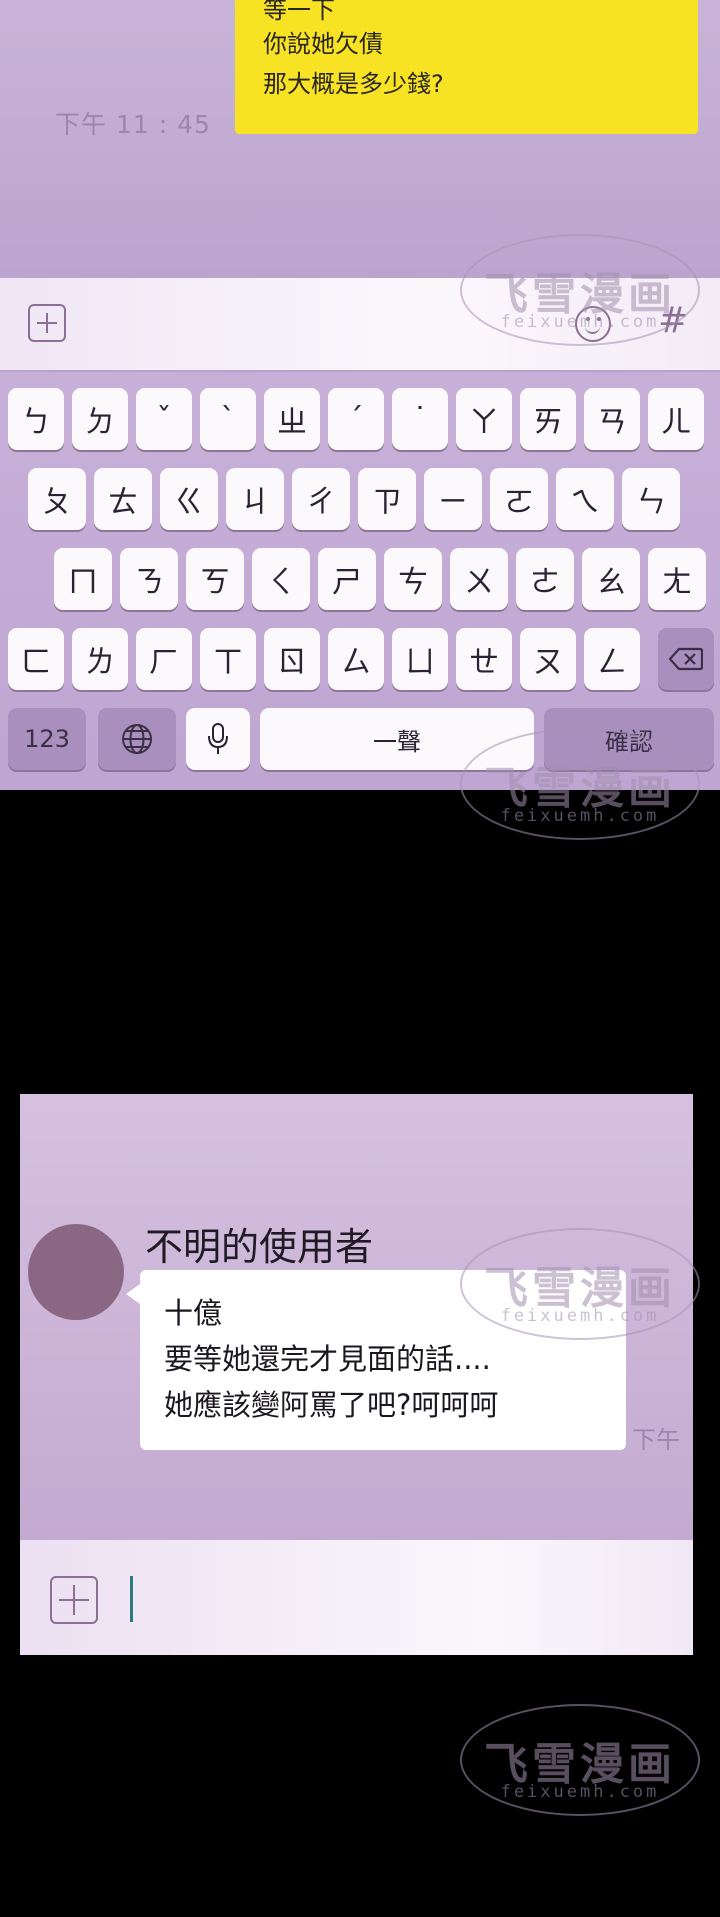  I want to click on key: ㄣ, so click(651, 499).